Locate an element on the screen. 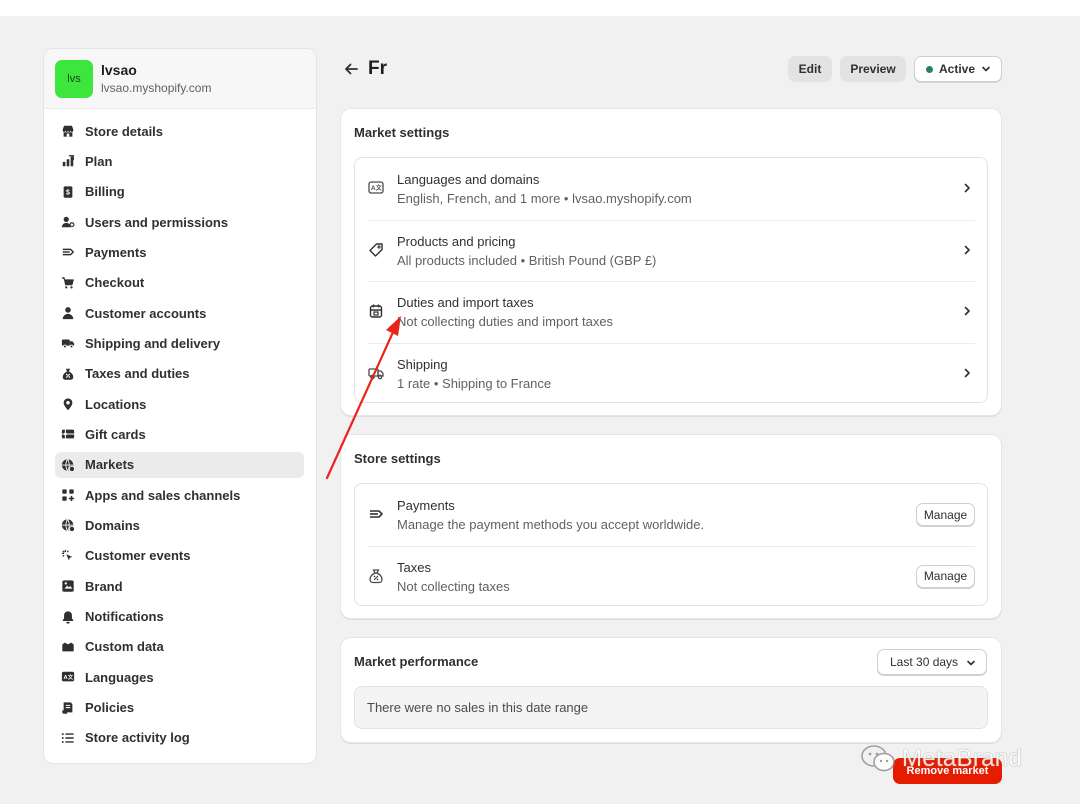 This screenshot has height=804, width=1080. row-text: Shipping 1 rate • Shipping to France is located at coordinates (474, 374).